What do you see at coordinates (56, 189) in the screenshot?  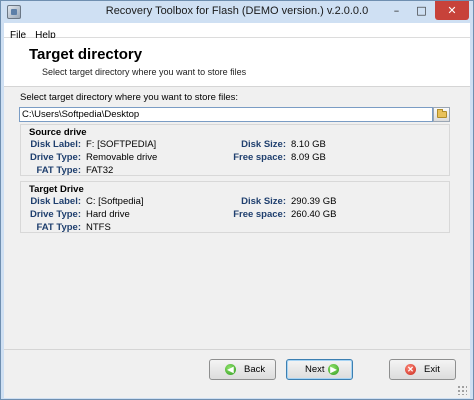 I see `target-drive-title: Target Drive` at bounding box center [56, 189].